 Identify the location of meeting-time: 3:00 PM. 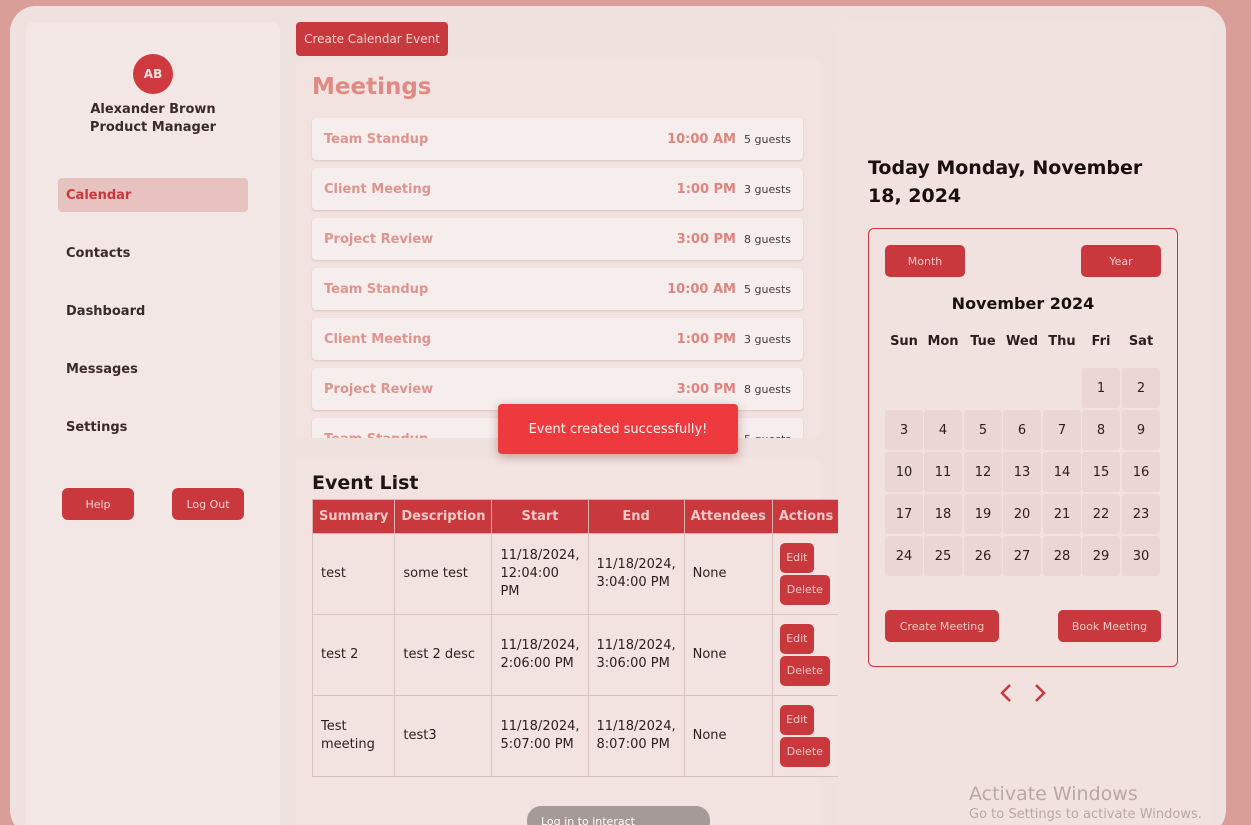
(706, 239).